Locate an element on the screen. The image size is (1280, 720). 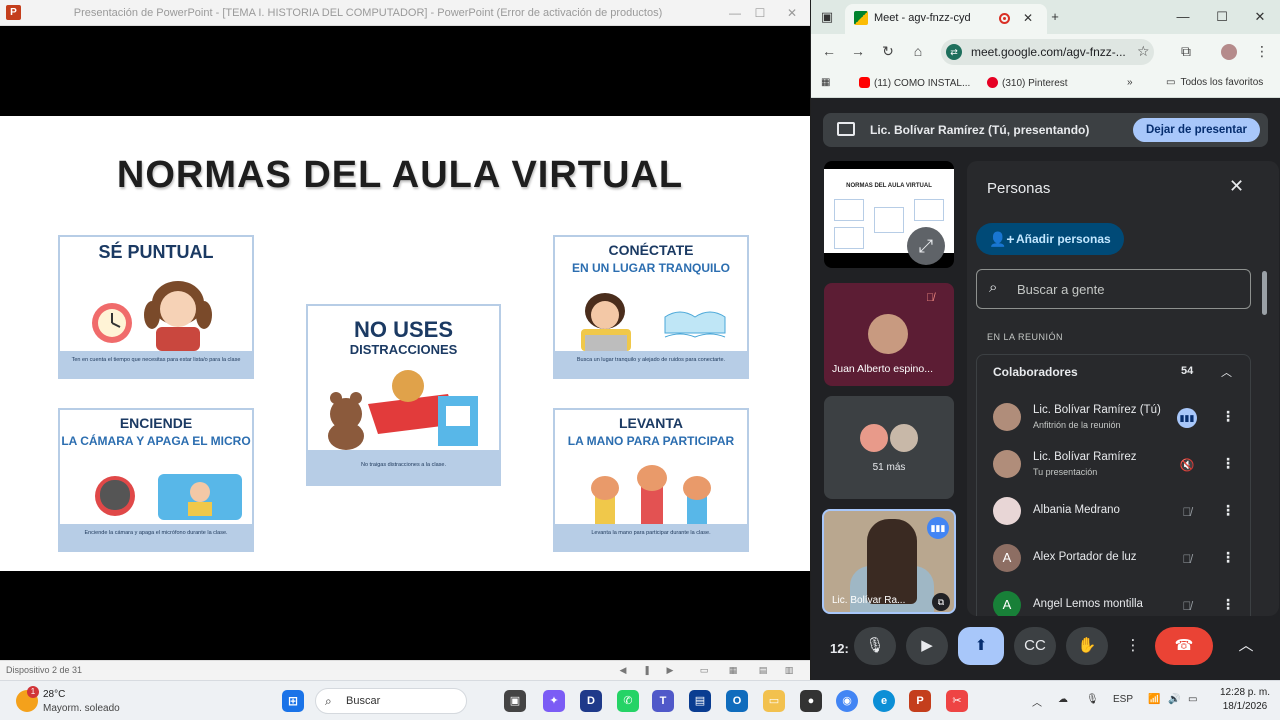
teams-icon: T is located at coordinates (663, 701).